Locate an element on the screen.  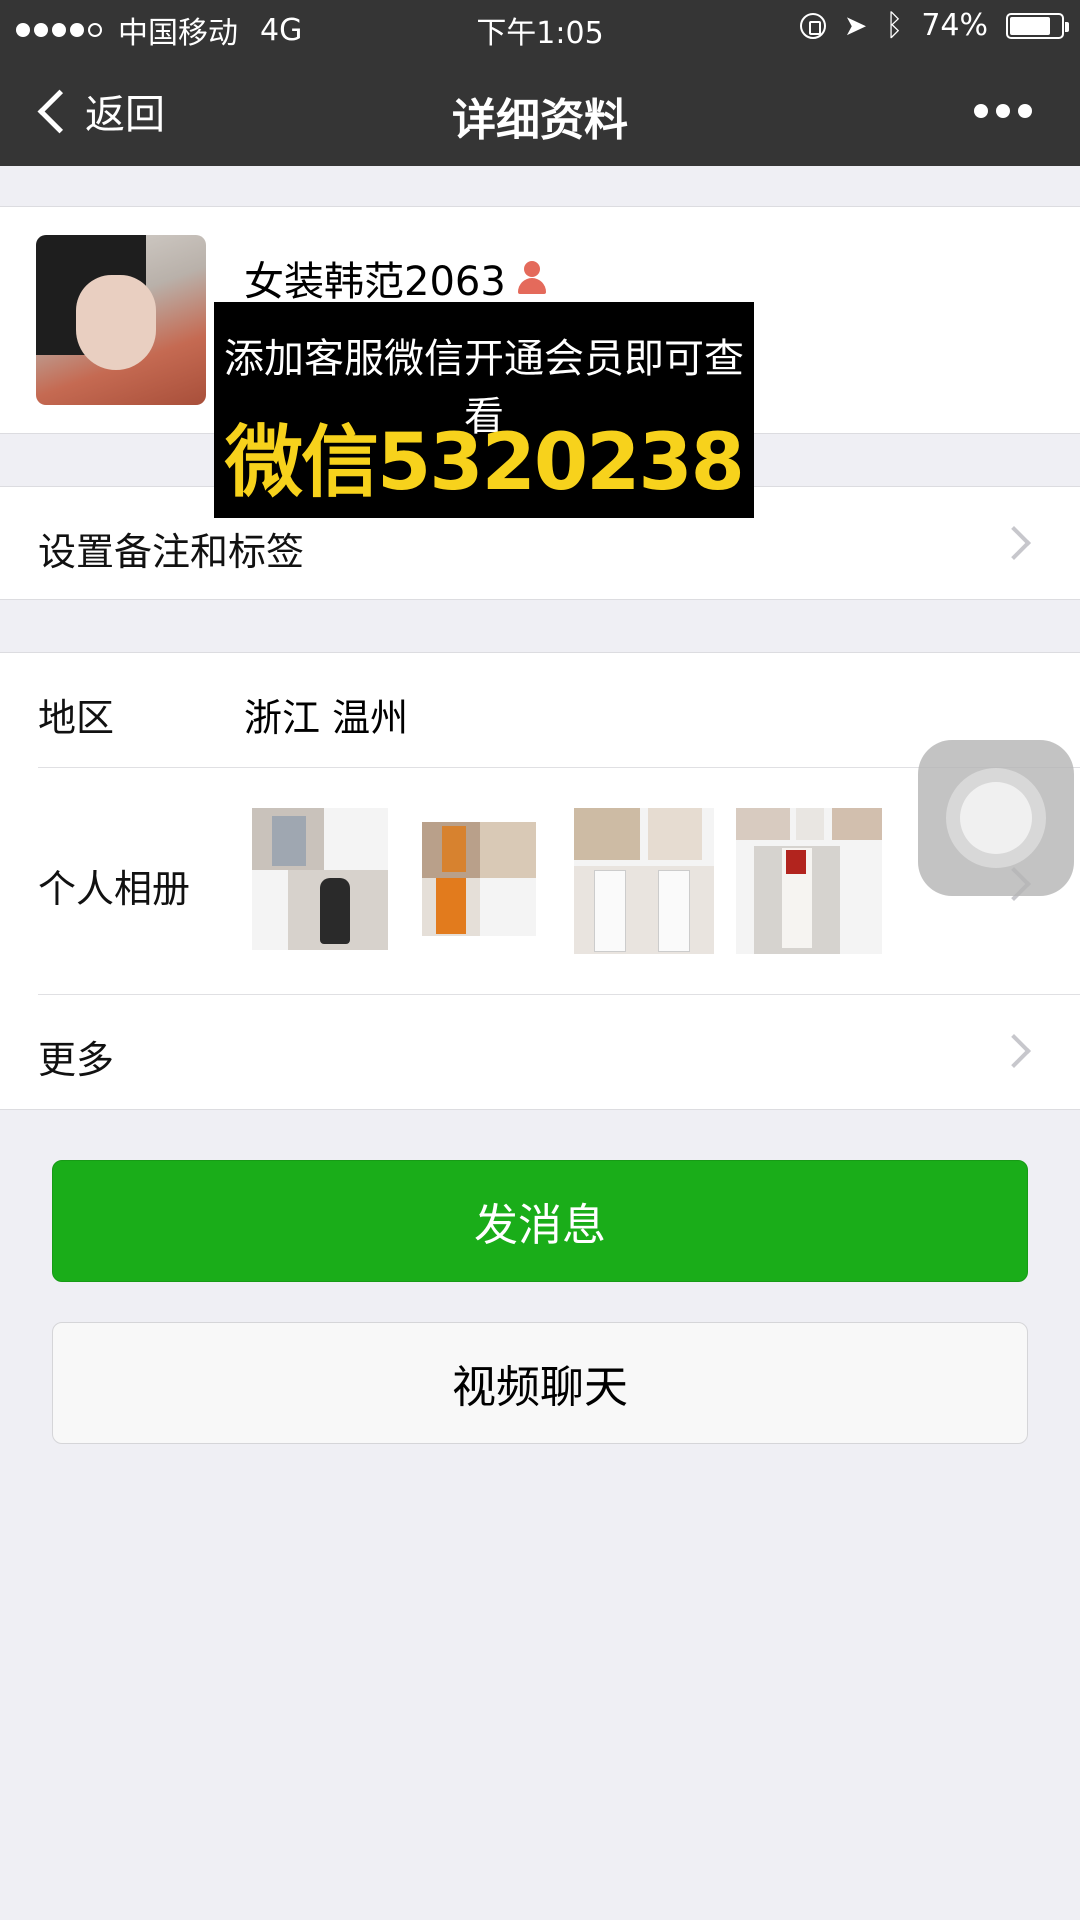
assistive-touch-core is located at coordinates (996, 818).